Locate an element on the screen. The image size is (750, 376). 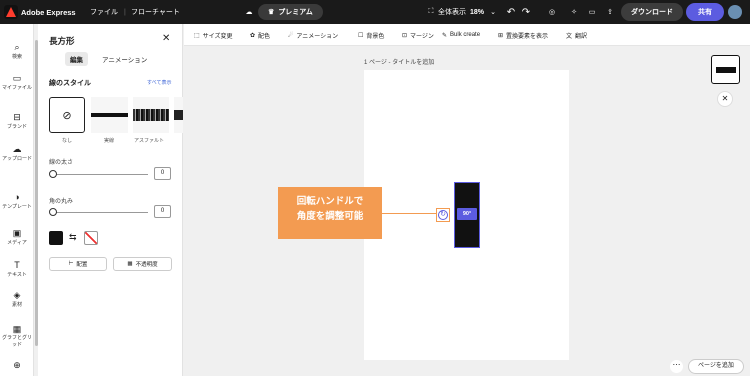
rotate-icon: ↻ is located at coordinates (443, 215).